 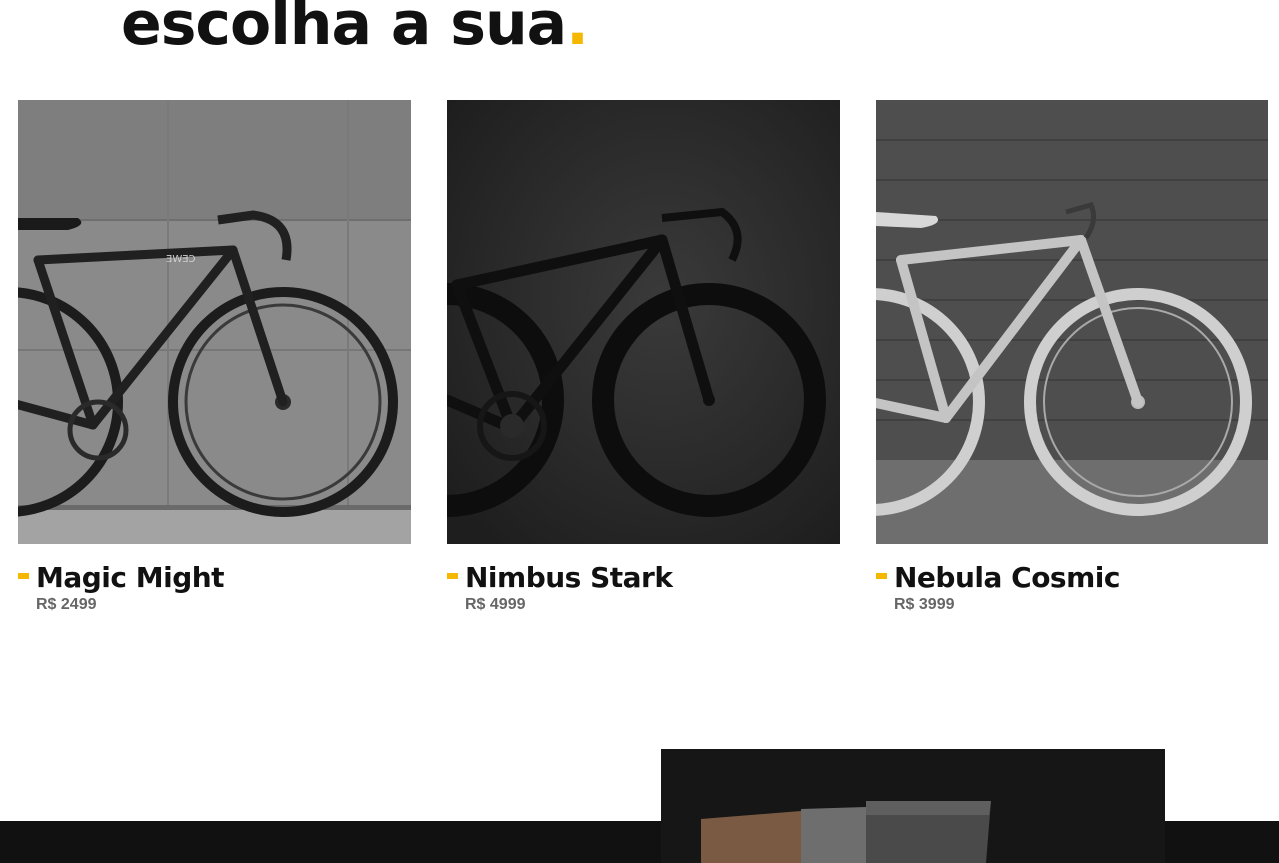 What do you see at coordinates (913, 806) in the screenshot?
I see `promo-photo-tool` at bounding box center [913, 806].